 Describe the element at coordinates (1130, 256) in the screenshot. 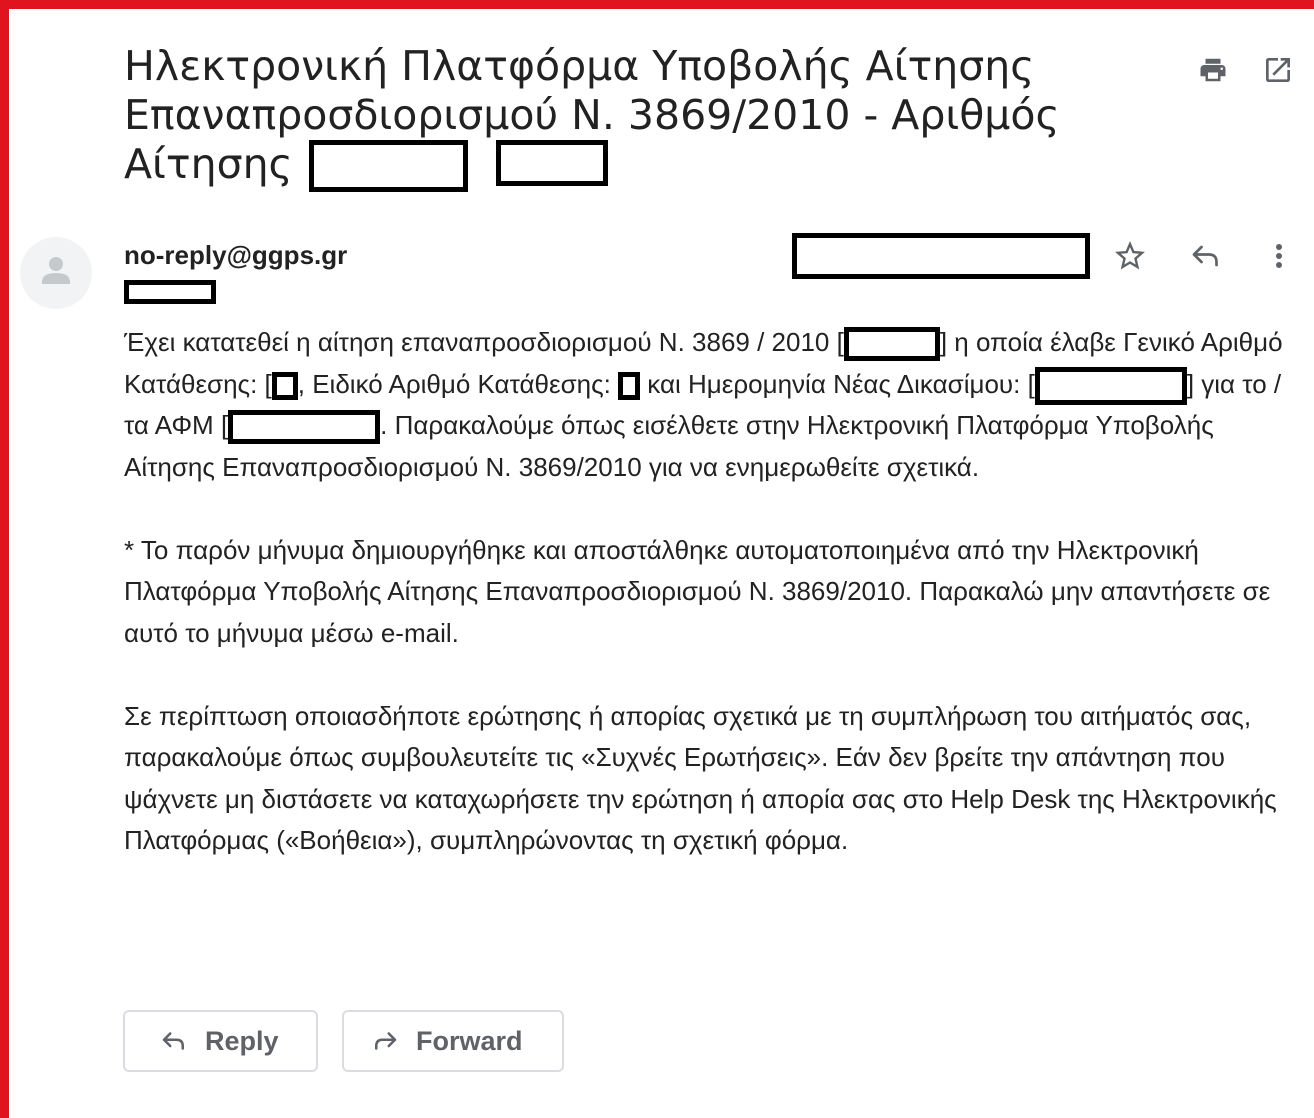

I see `star-outline-icon` at that location.